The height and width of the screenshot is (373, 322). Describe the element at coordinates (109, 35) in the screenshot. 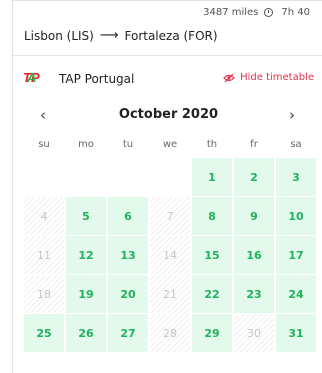

I see `arrow-right-icon: ⟶` at that location.